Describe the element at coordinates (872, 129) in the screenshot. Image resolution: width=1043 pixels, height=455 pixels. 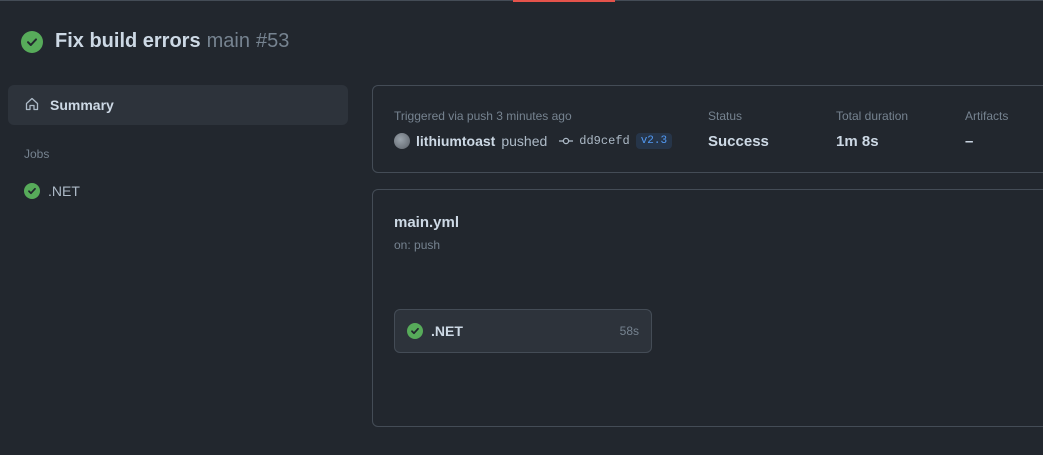
I see `duration-info: Total duration 1m 8s` at that location.